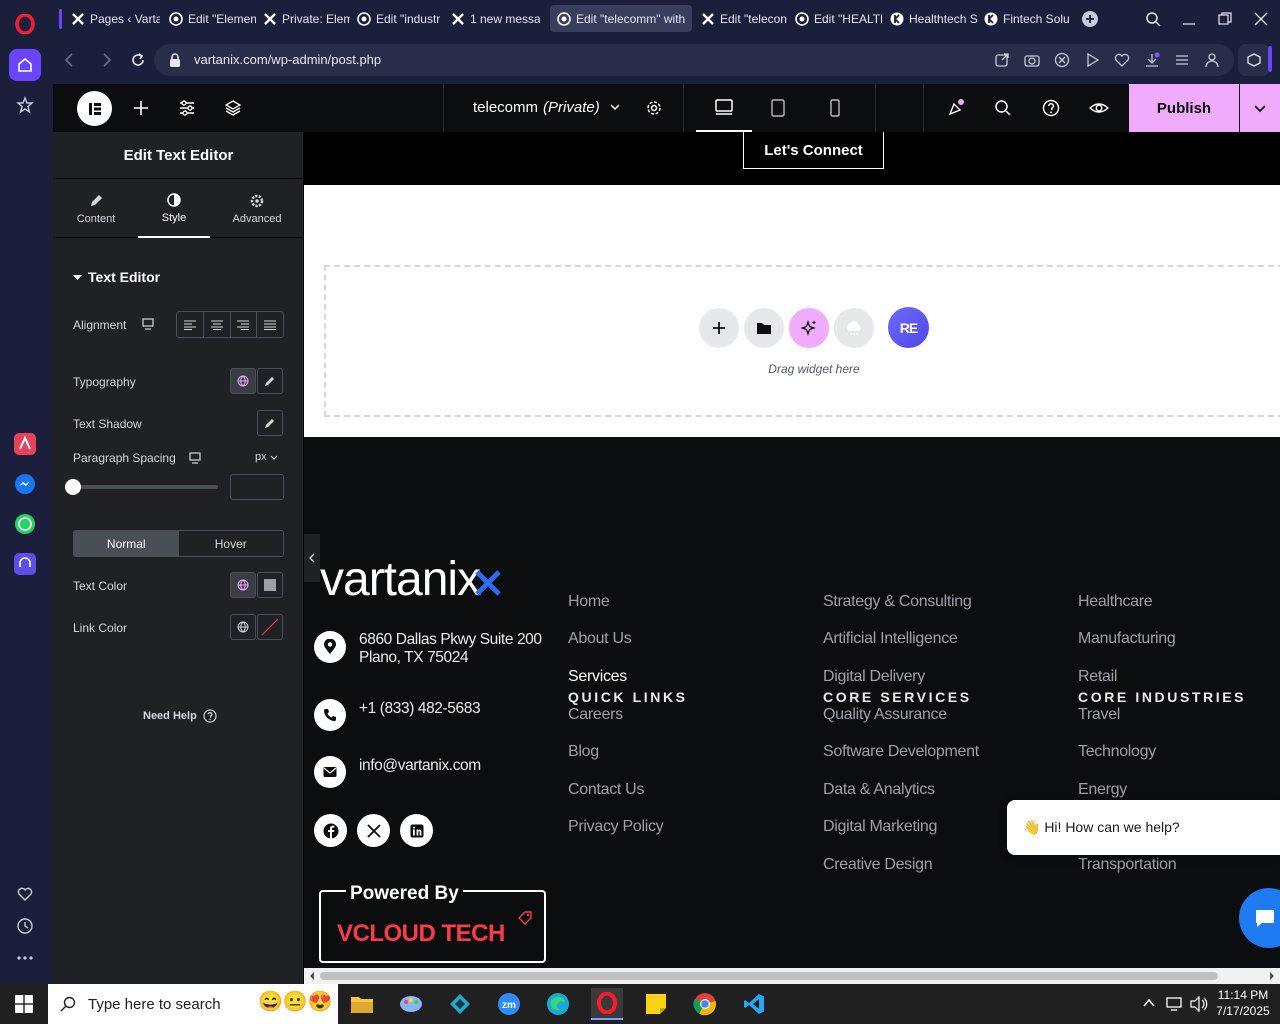  I want to click on publish-options-chevron-icon, so click(1260, 108).